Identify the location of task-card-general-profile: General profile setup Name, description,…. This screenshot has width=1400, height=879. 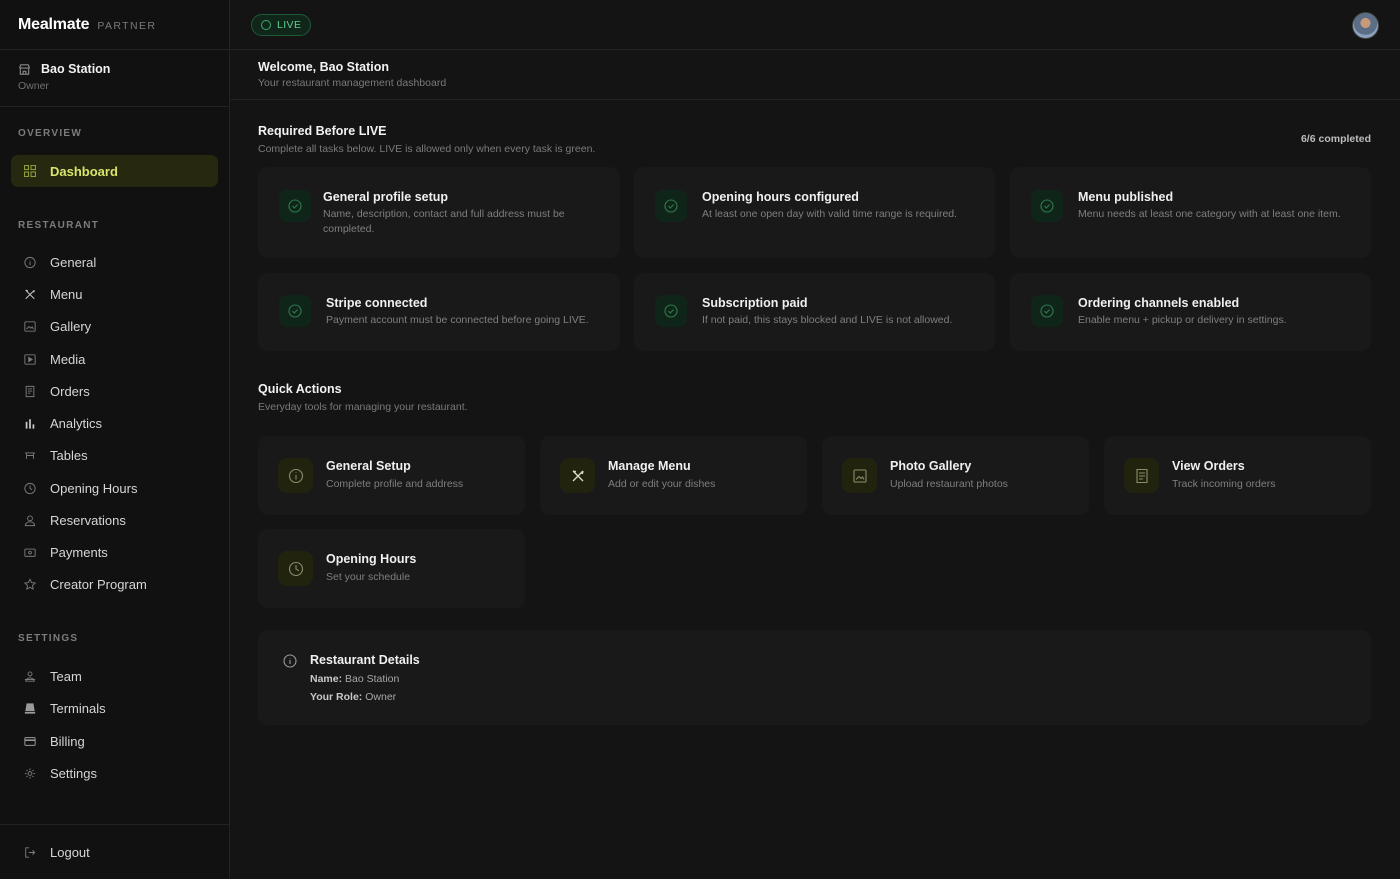
(439, 212).